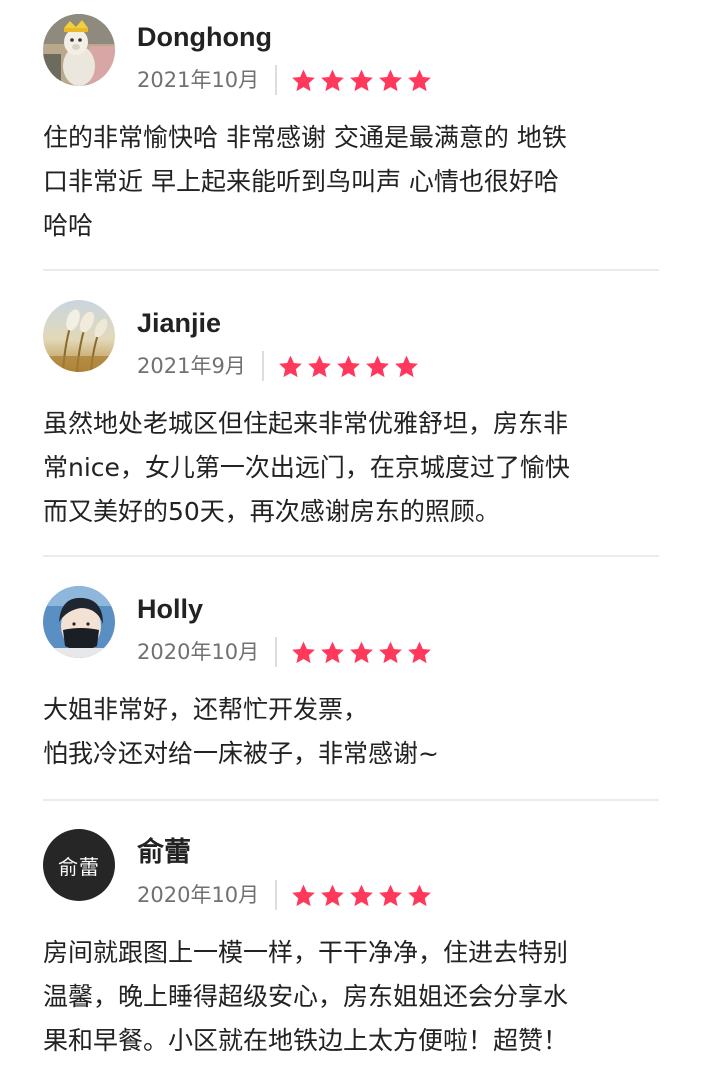 This screenshot has height=1065, width=702. I want to click on avatar: 俞蕾, so click(79, 865).